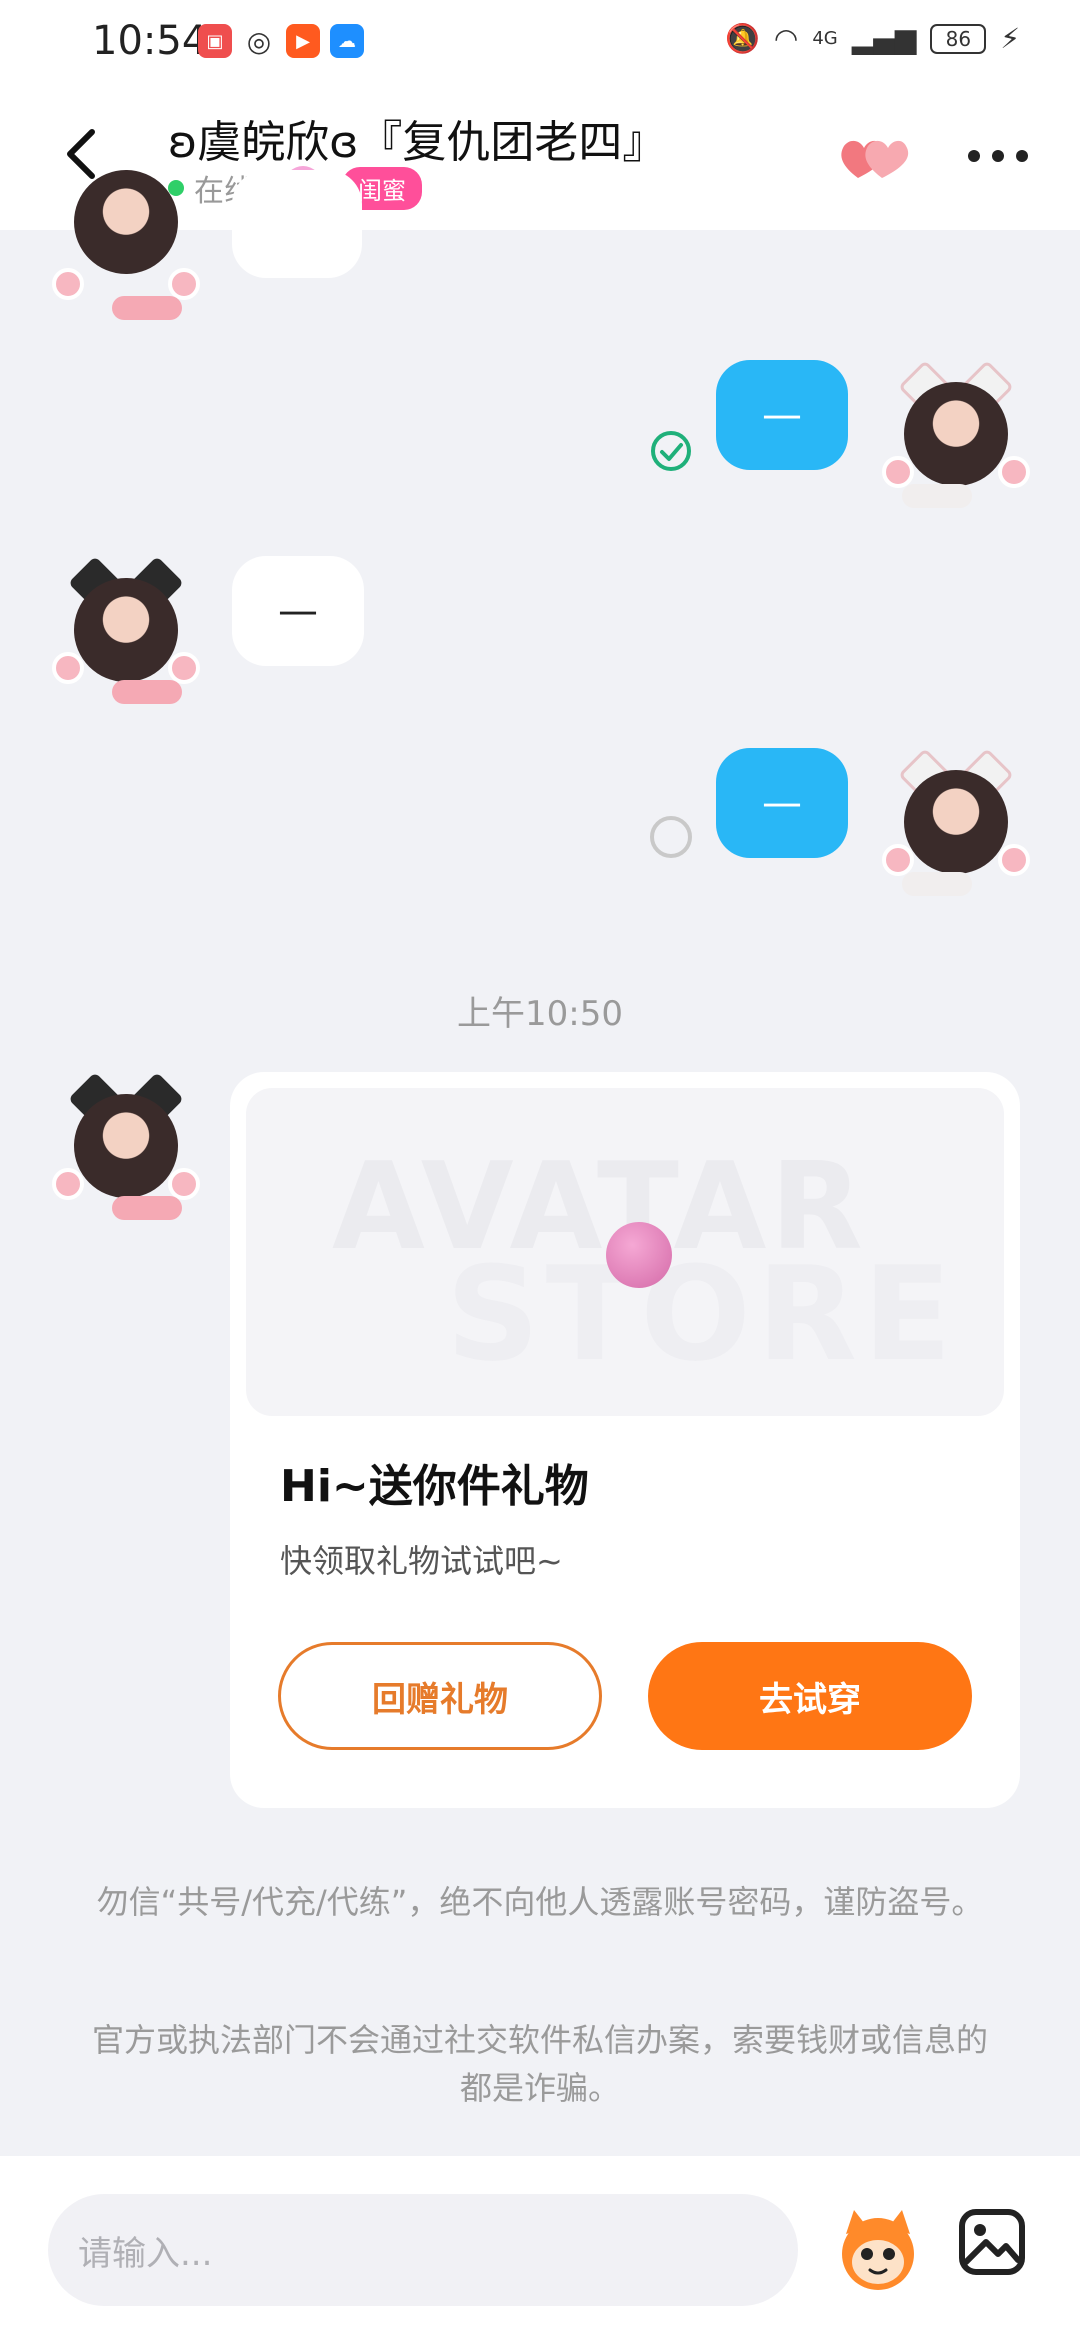  Describe the element at coordinates (539, 2064) in the screenshot. I see `safety-notice: 官方或执法部门不会通过社交软件私信办案，索要钱财或信息的都是诈骗。` at that location.